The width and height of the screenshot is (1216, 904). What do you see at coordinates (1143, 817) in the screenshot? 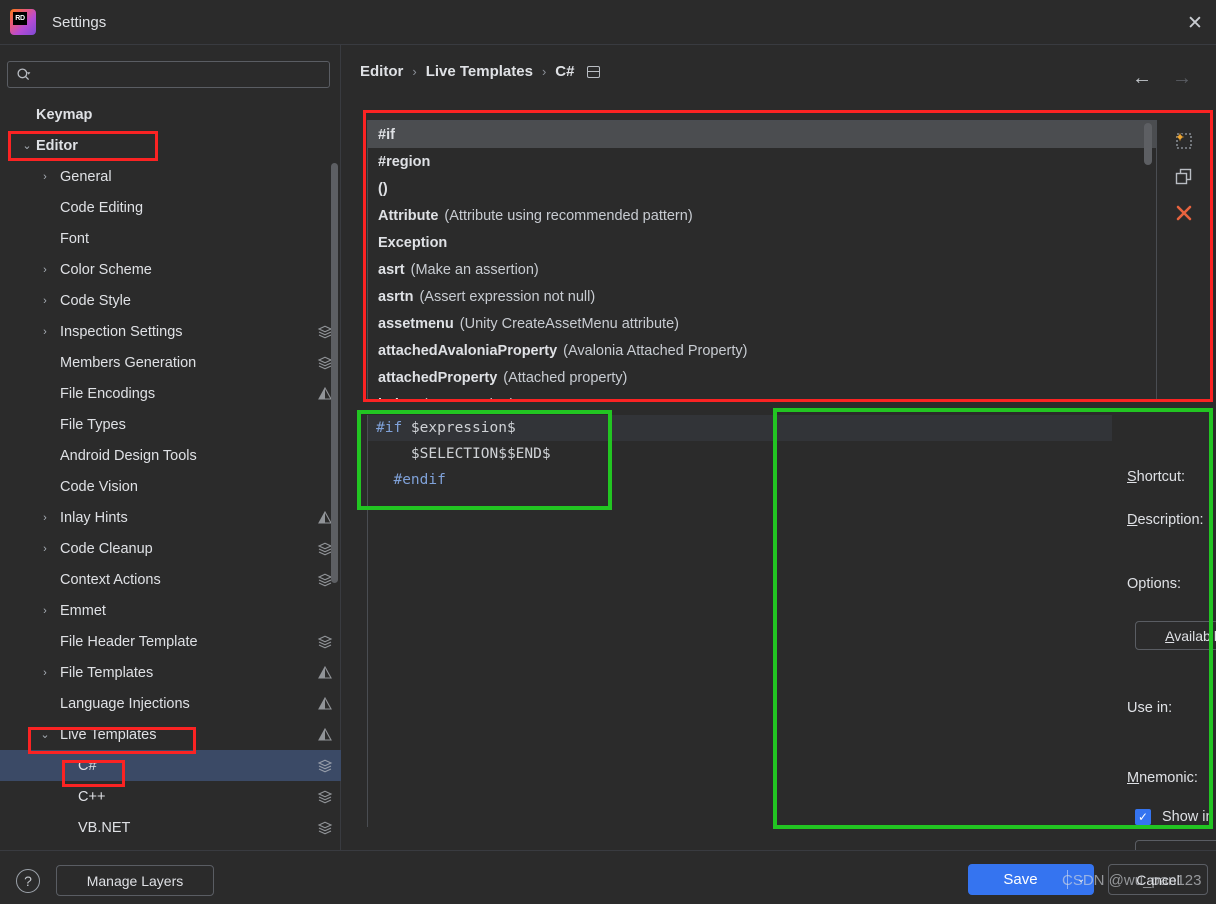
I see `show-in-context-action-checkbox` at bounding box center [1143, 817].